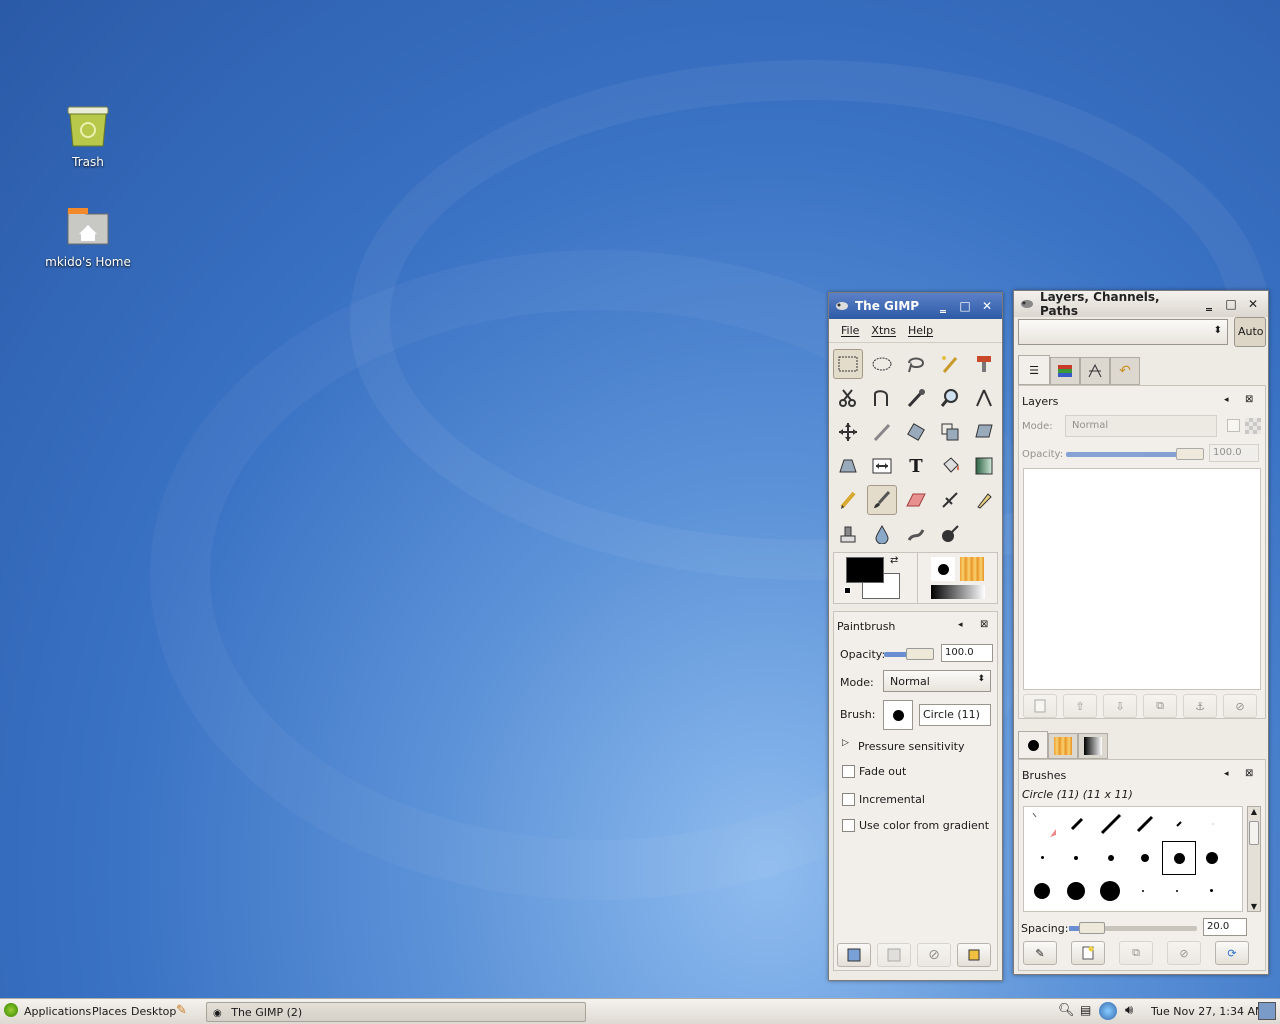 The image size is (1280, 1024). What do you see at coordinates (984, 398) in the screenshot?
I see `measure-tool-icon` at bounding box center [984, 398].